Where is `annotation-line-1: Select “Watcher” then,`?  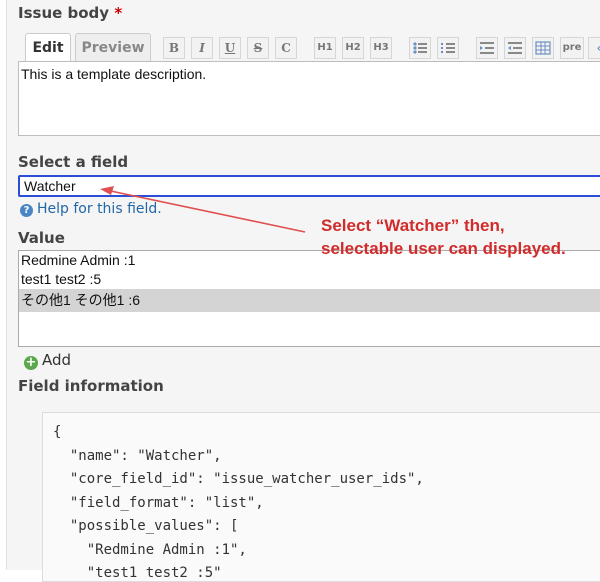
annotation-line-1: Select “Watcher” then, is located at coordinates (413, 225).